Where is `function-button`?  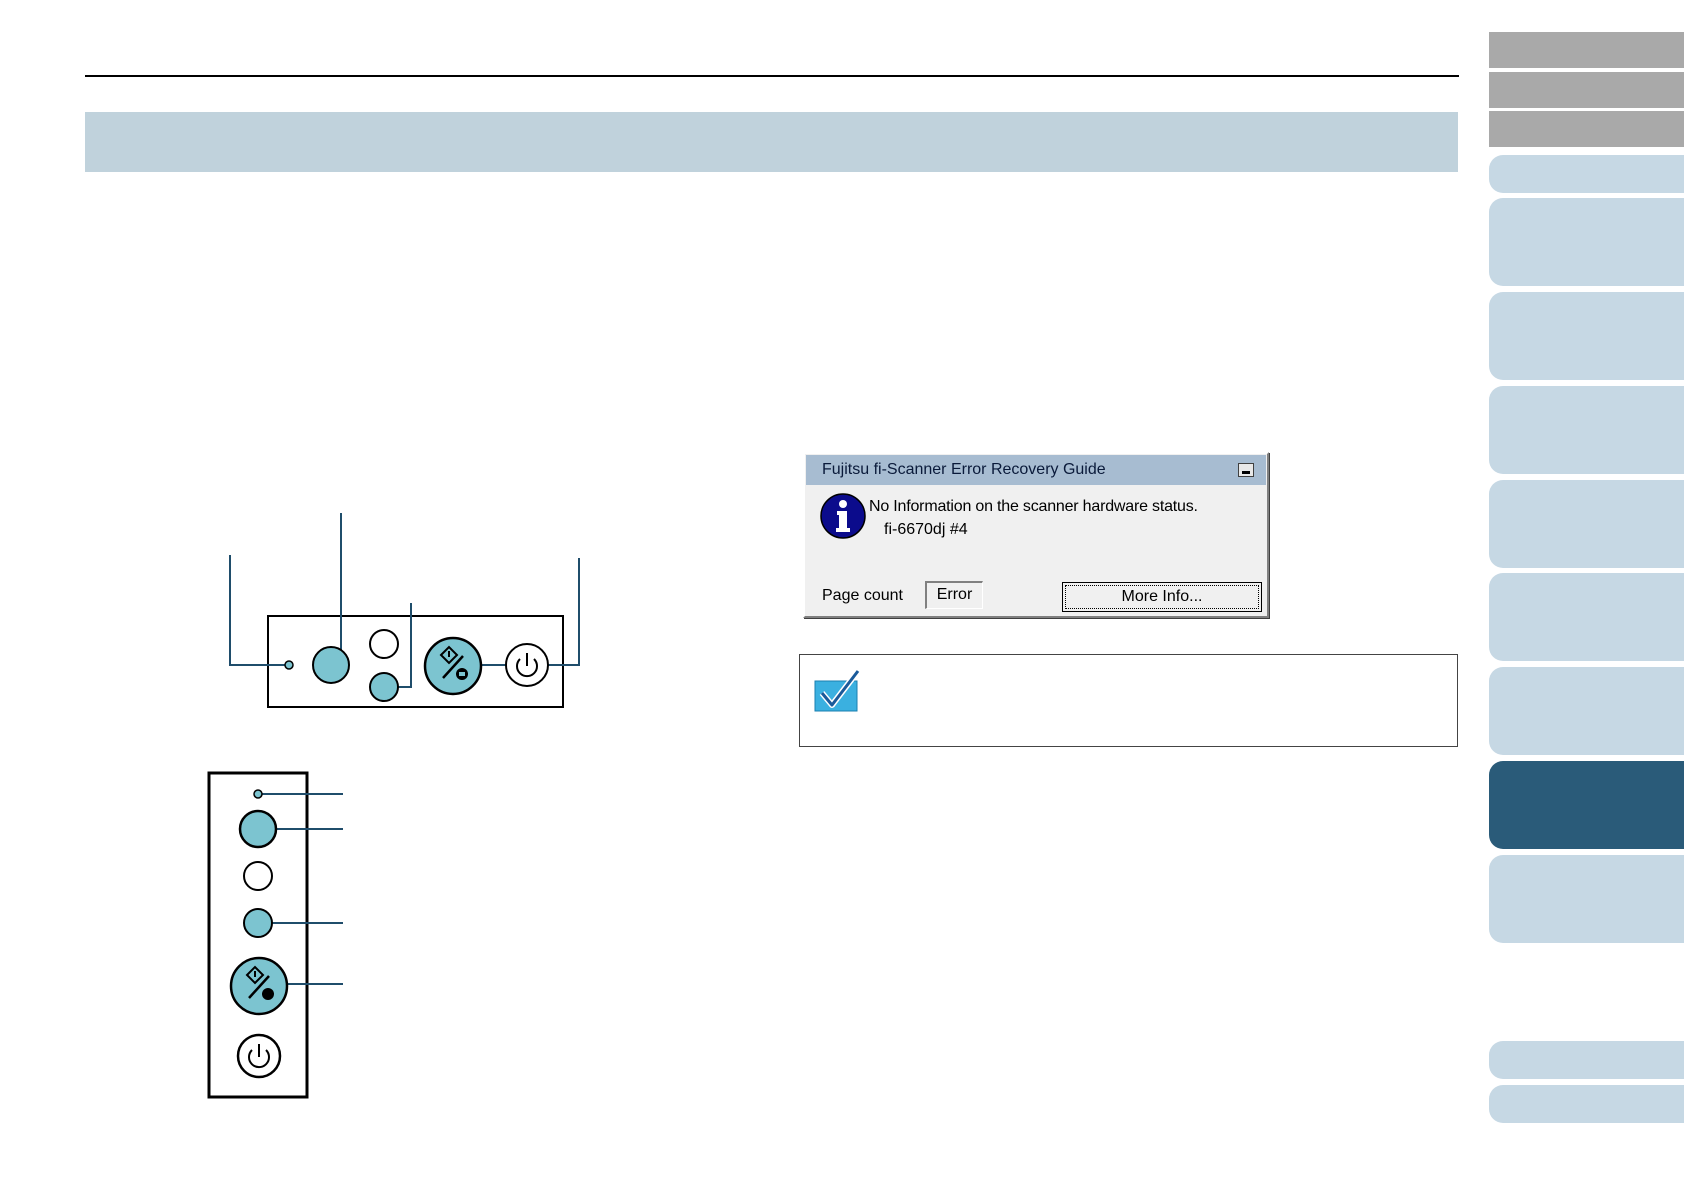
function-button is located at coordinates (331, 665).